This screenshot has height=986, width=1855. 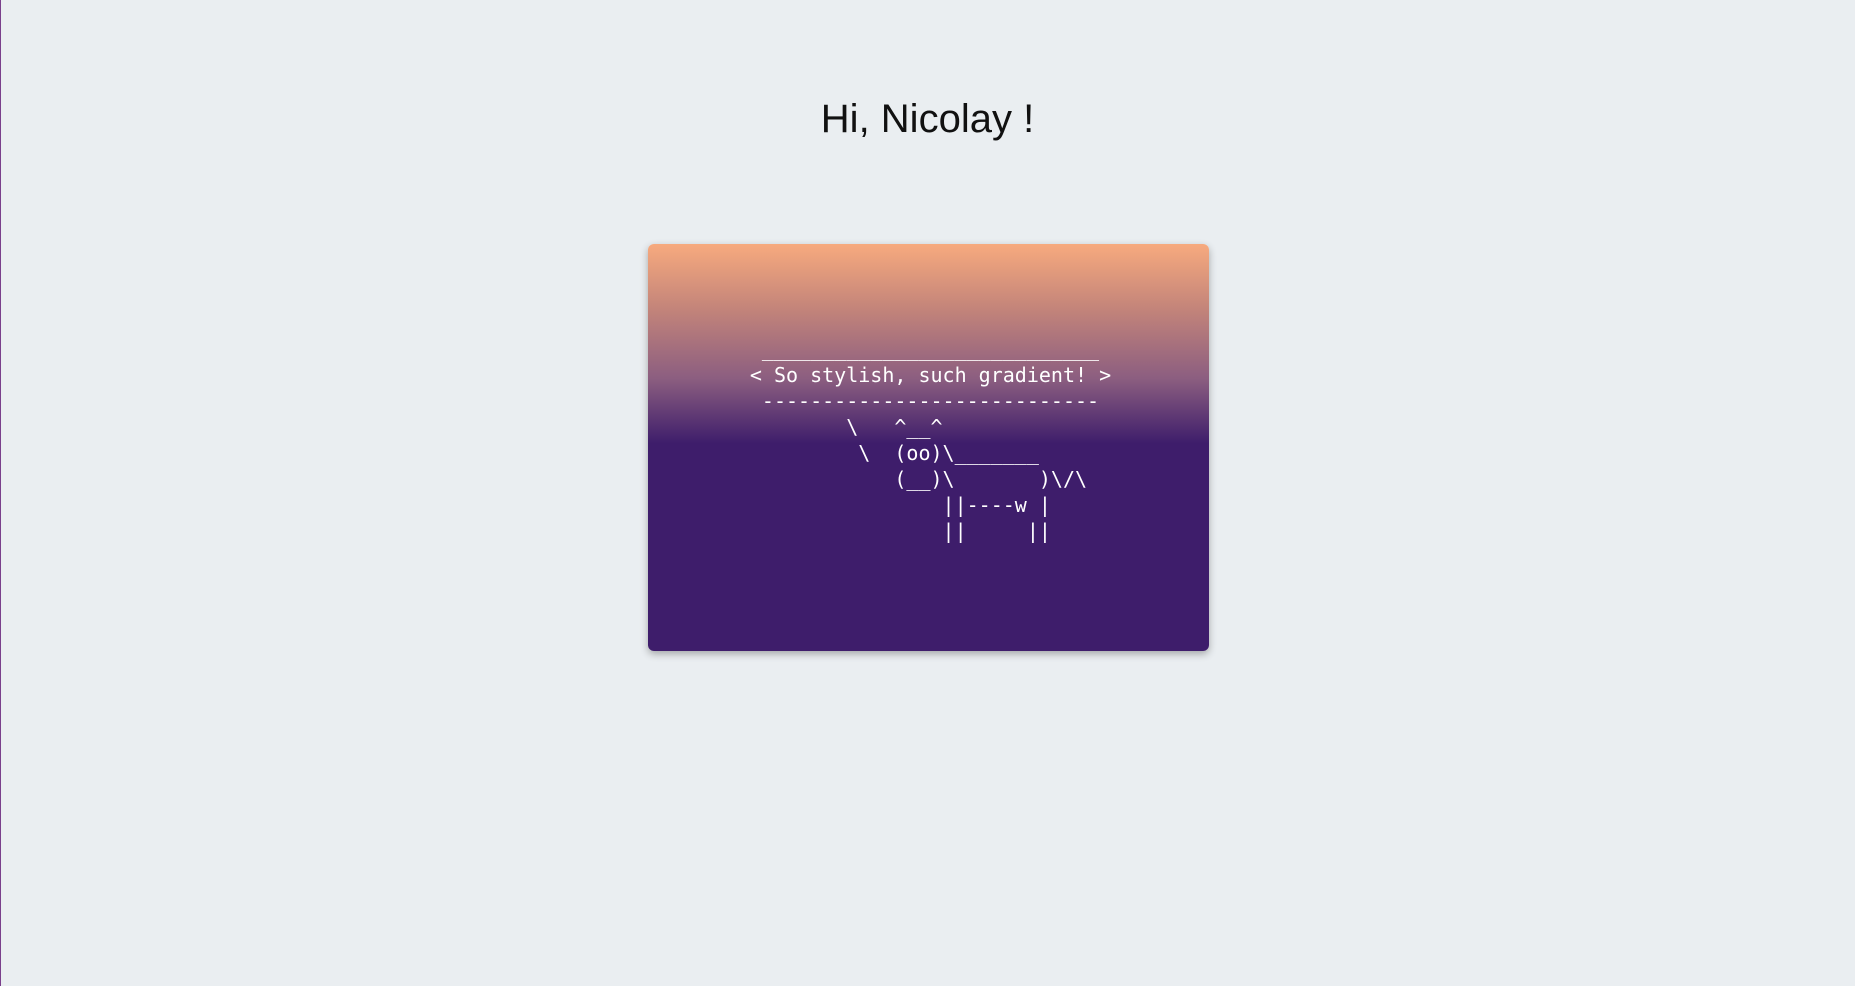 What do you see at coordinates (927, 119) in the screenshot?
I see `greeting-heading: Hi, Nicolay !` at bounding box center [927, 119].